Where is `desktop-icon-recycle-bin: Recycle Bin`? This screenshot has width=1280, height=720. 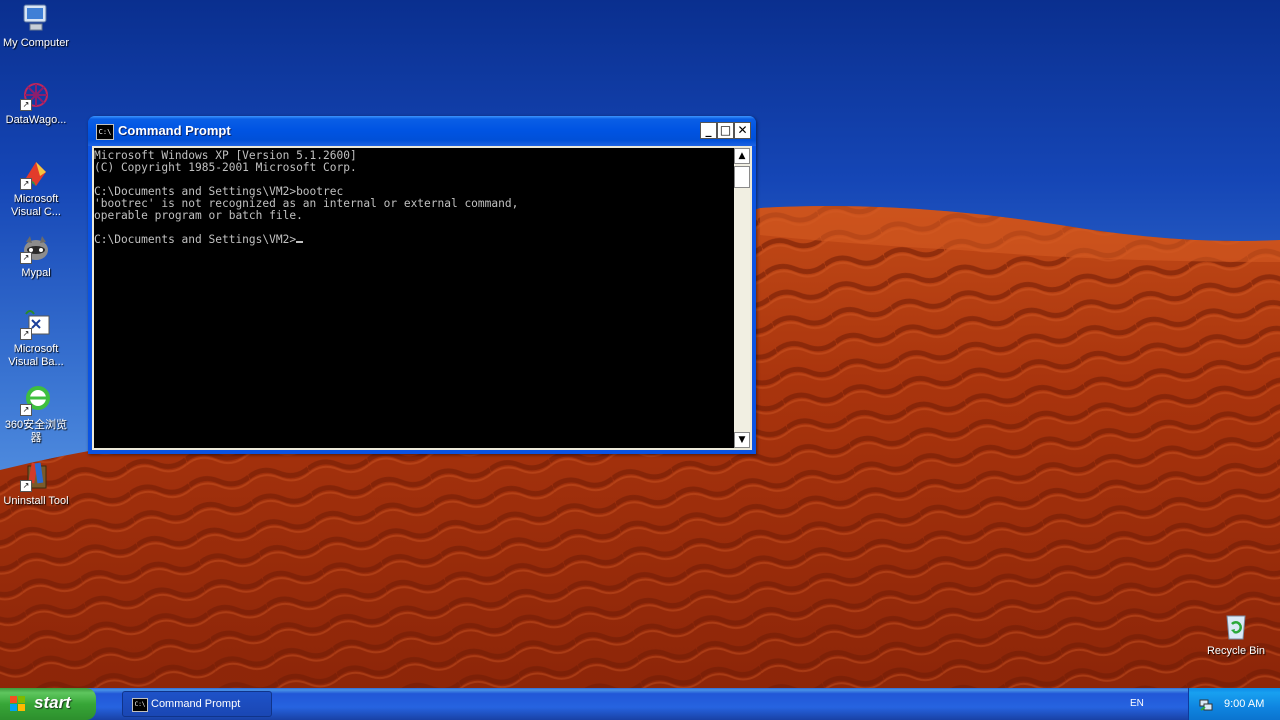
desktop-icon-recycle-bin: Recycle Bin is located at coordinates (1236, 634).